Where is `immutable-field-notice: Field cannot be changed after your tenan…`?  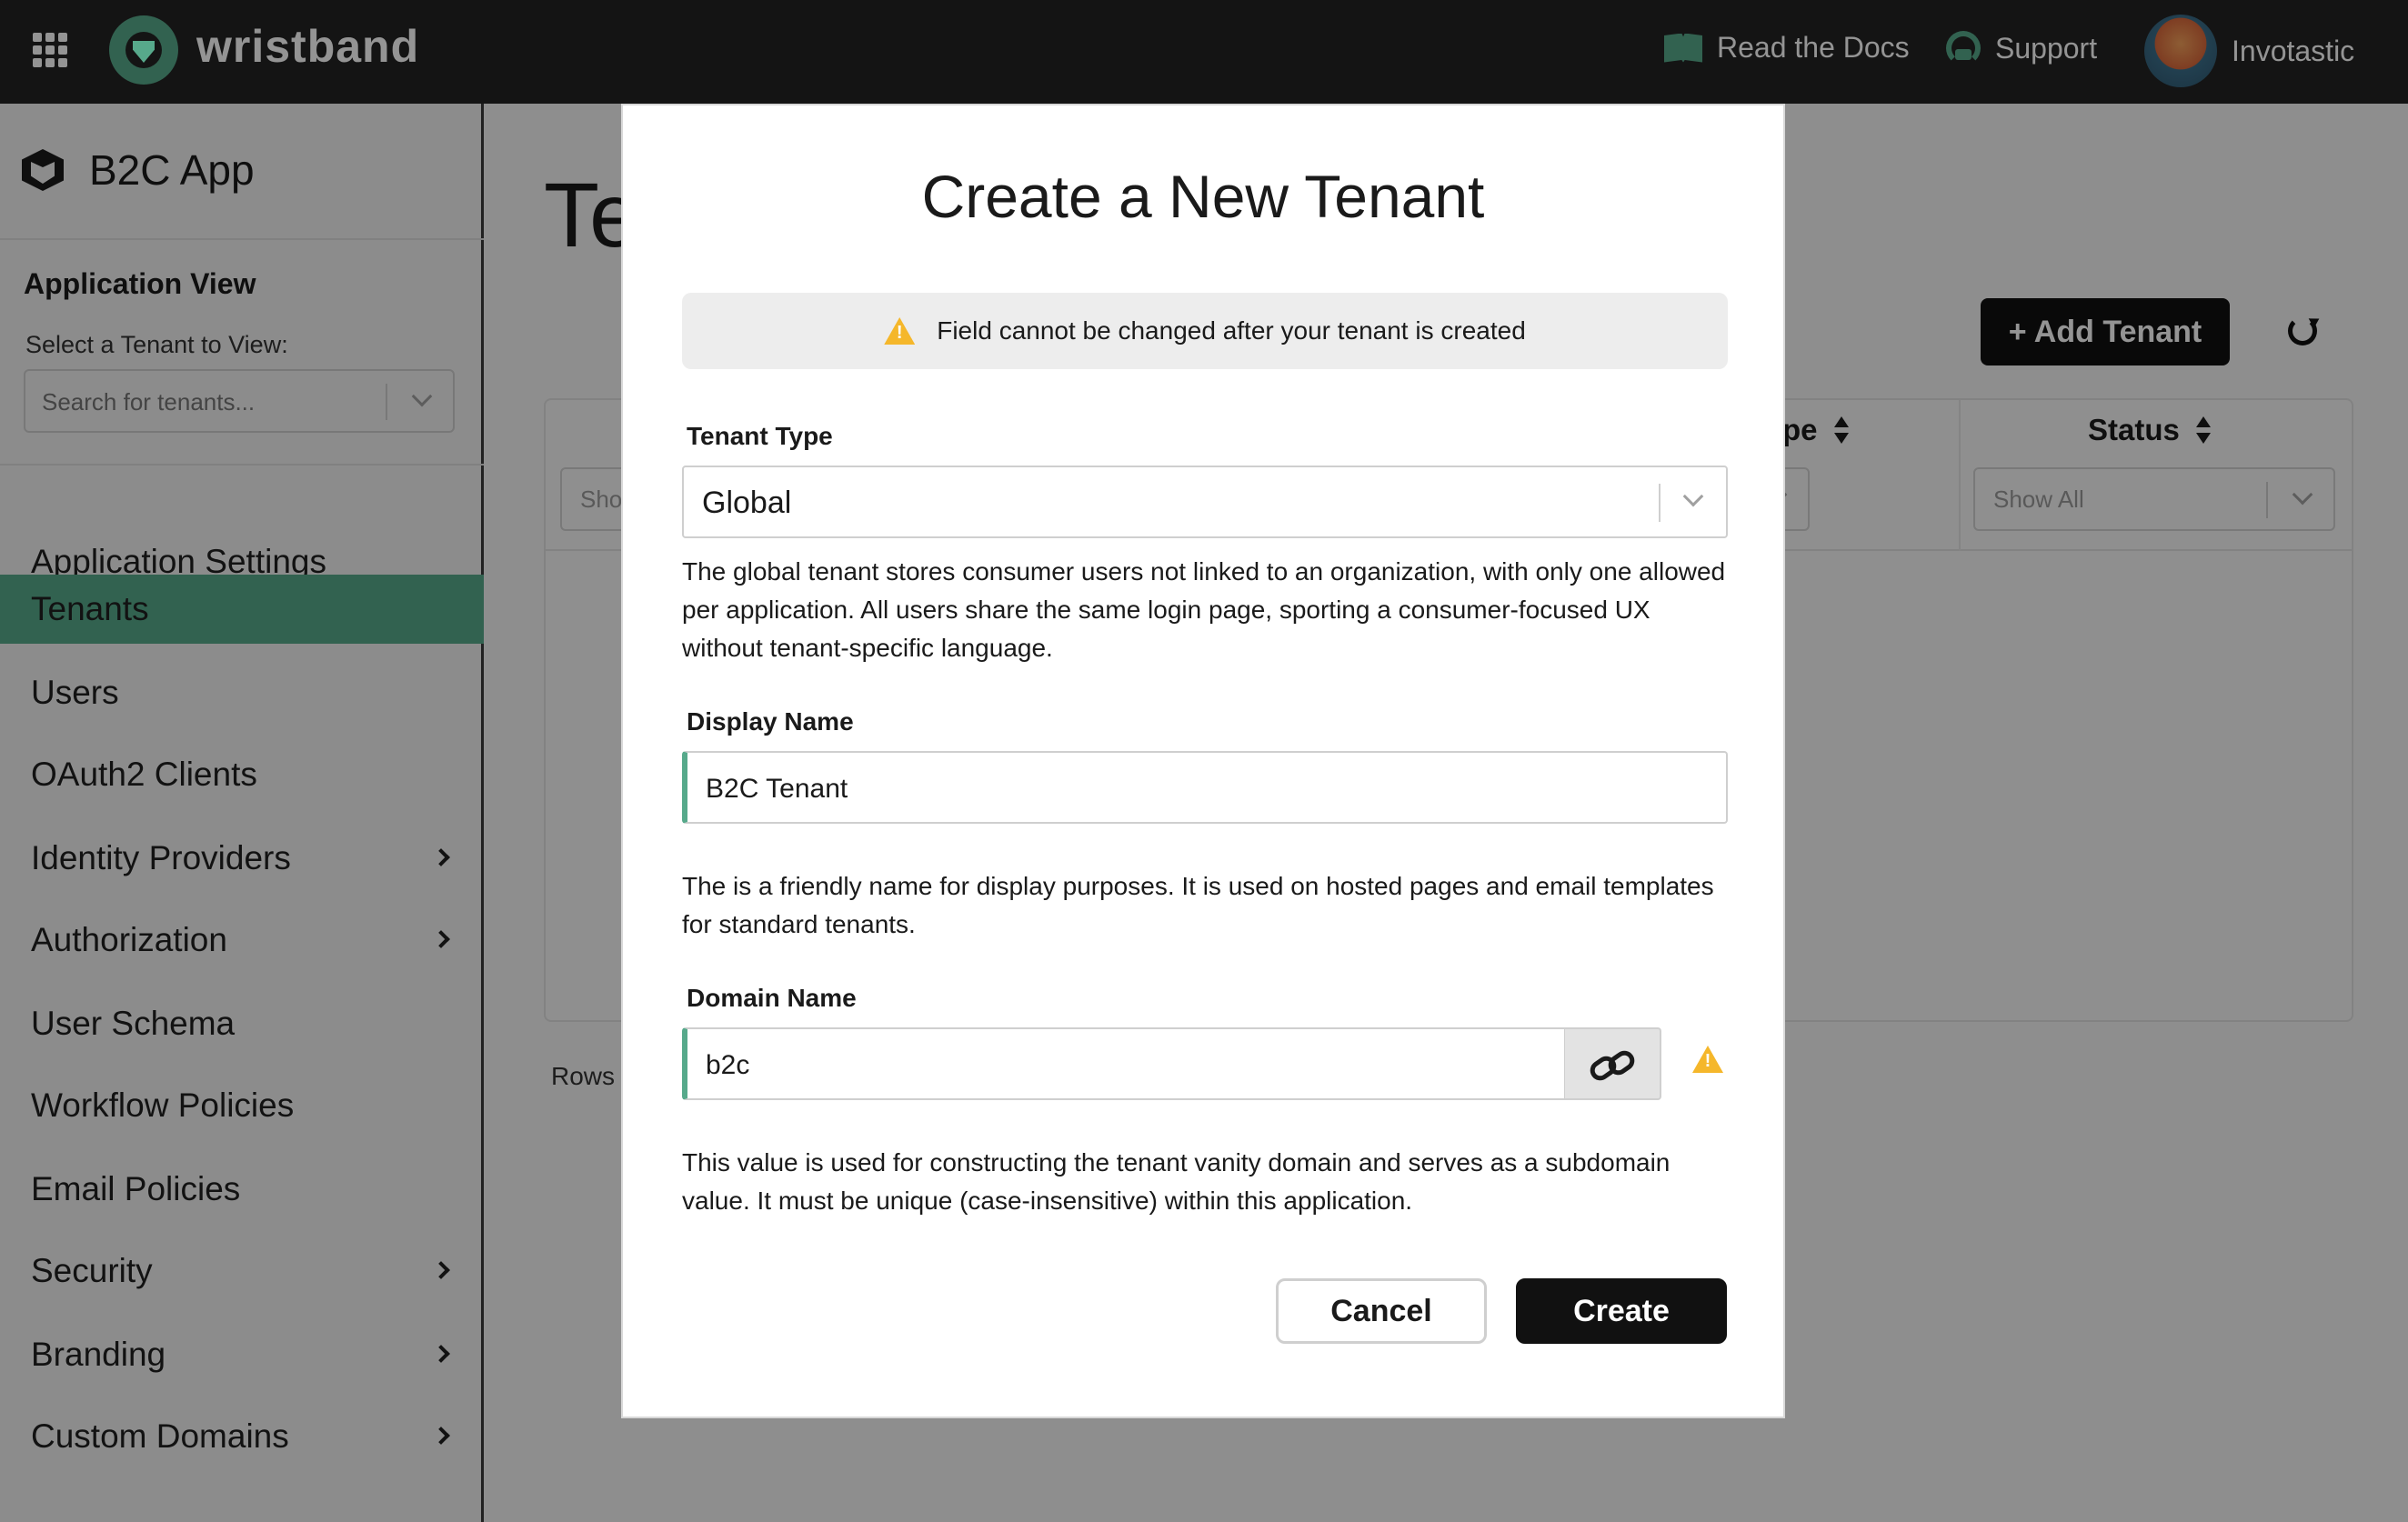 immutable-field-notice: Field cannot be changed after your tenan… is located at coordinates (1205, 331).